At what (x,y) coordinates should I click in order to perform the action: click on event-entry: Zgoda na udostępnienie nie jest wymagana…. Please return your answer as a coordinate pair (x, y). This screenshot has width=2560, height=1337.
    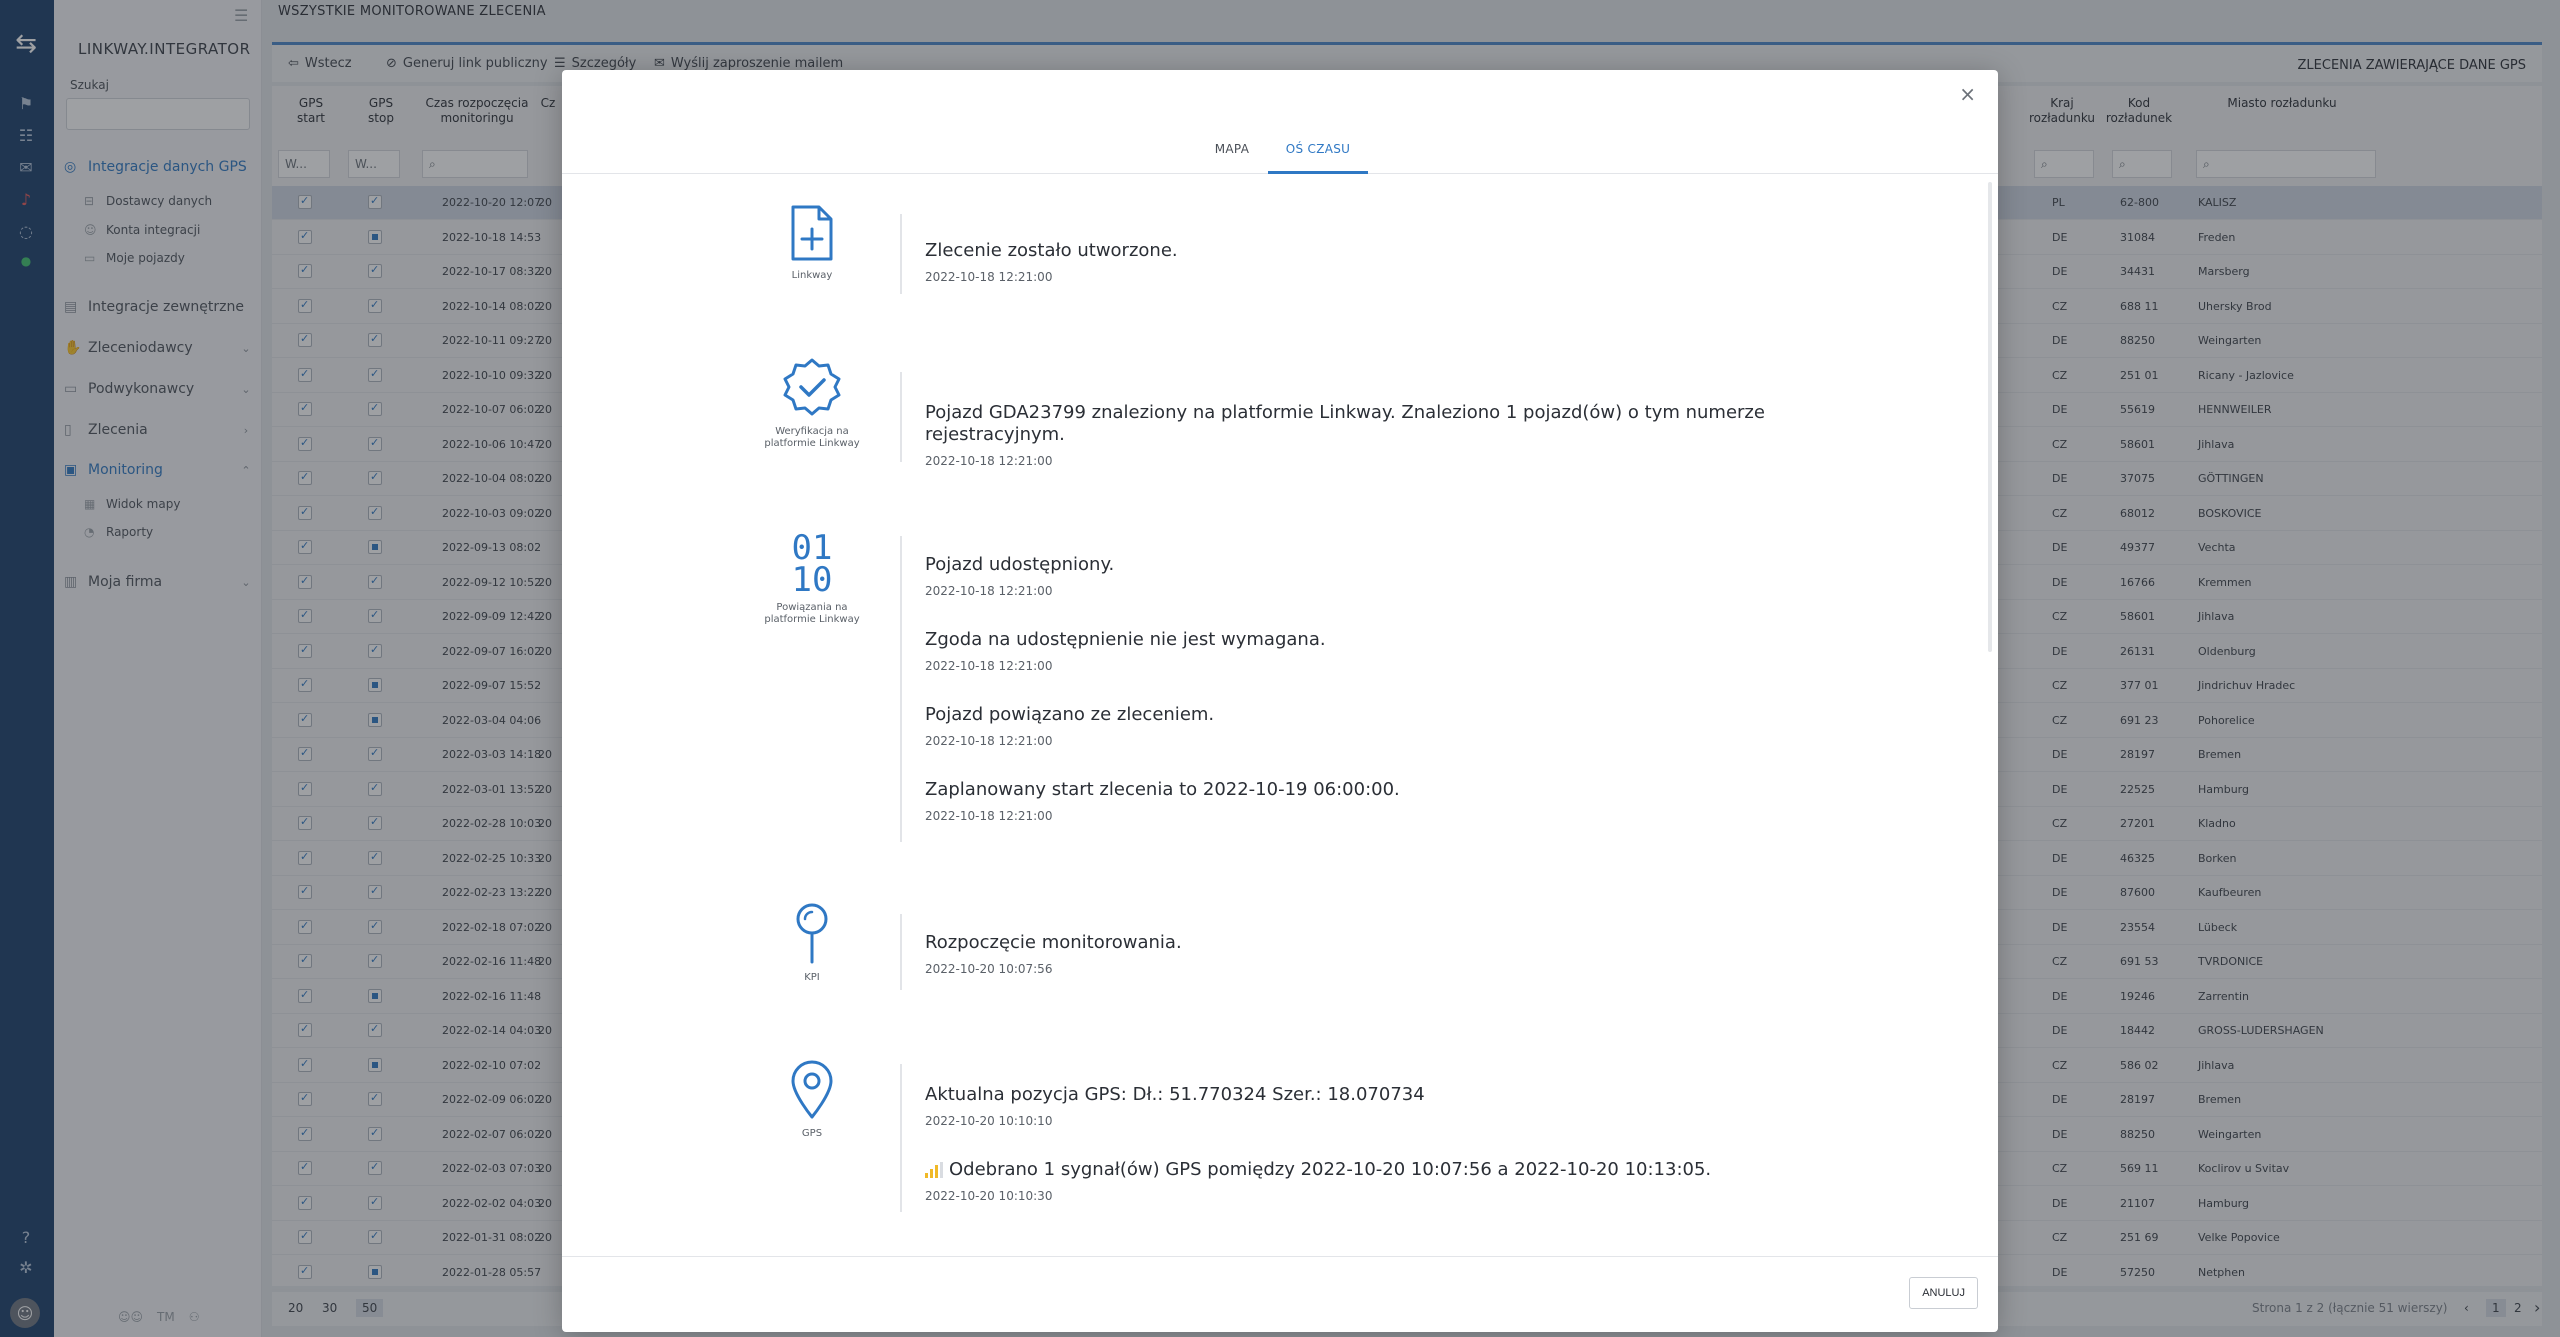
    Looking at the image, I should click on (1125, 651).